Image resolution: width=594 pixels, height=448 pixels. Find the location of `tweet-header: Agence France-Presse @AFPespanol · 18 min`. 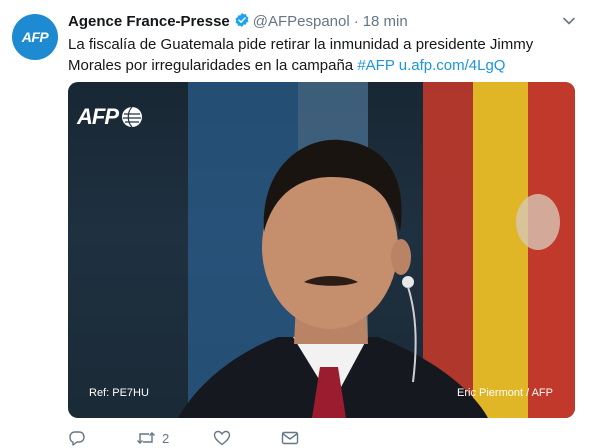

tweet-header: Agence France-Presse @AFPespanol · 18 min is located at coordinates (311, 23).